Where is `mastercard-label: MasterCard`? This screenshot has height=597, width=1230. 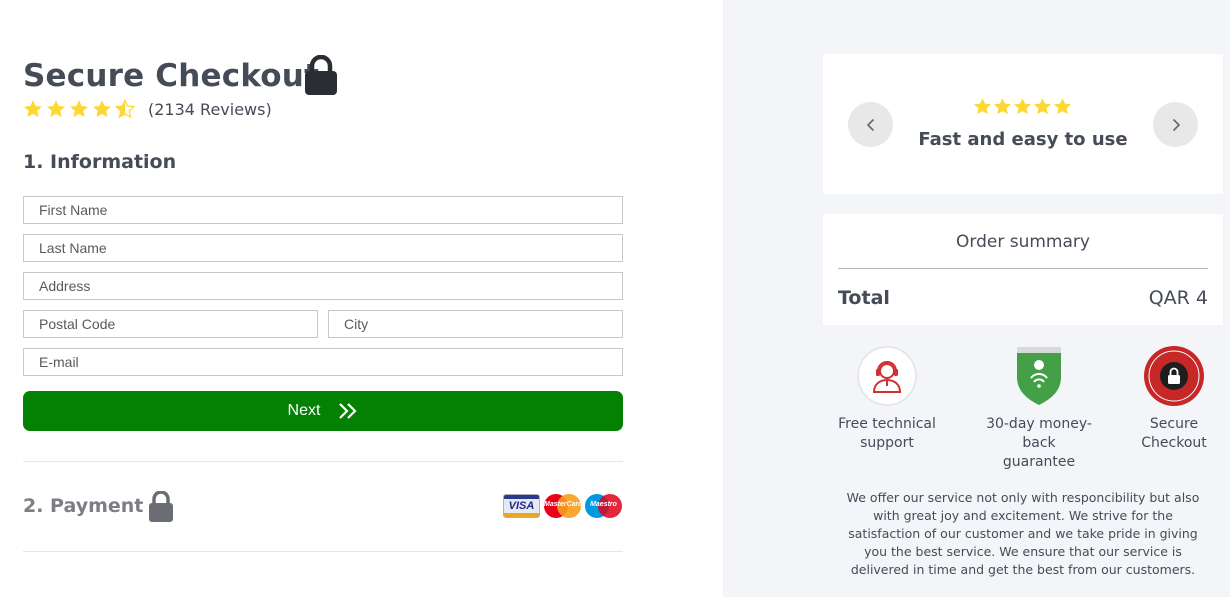
mastercard-label: MasterCard is located at coordinates (563, 504).